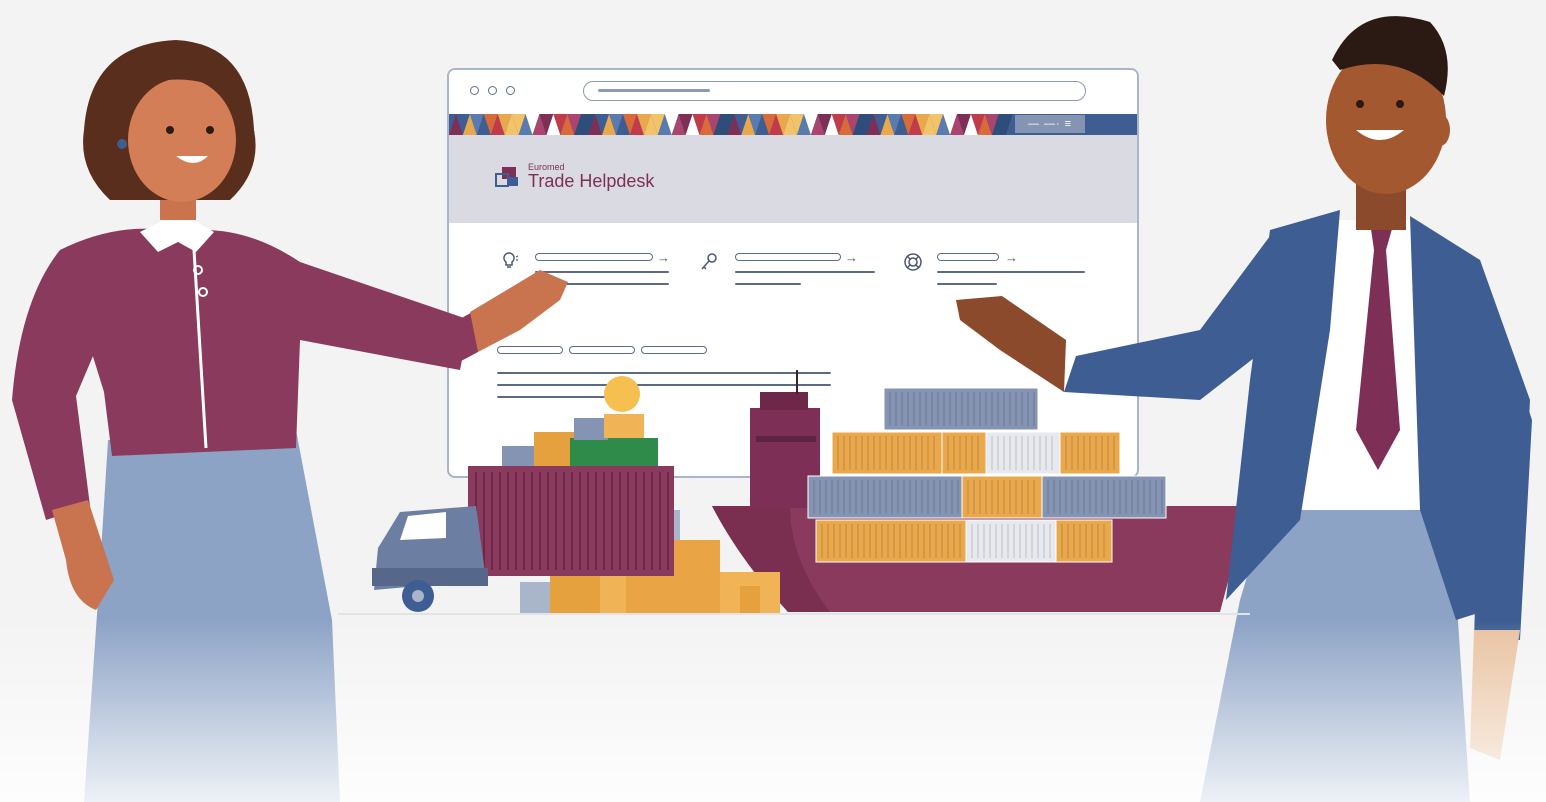 Image resolution: width=1546 pixels, height=802 pixels. Describe the element at coordinates (794, 614) in the screenshot. I see `ground-line` at that location.